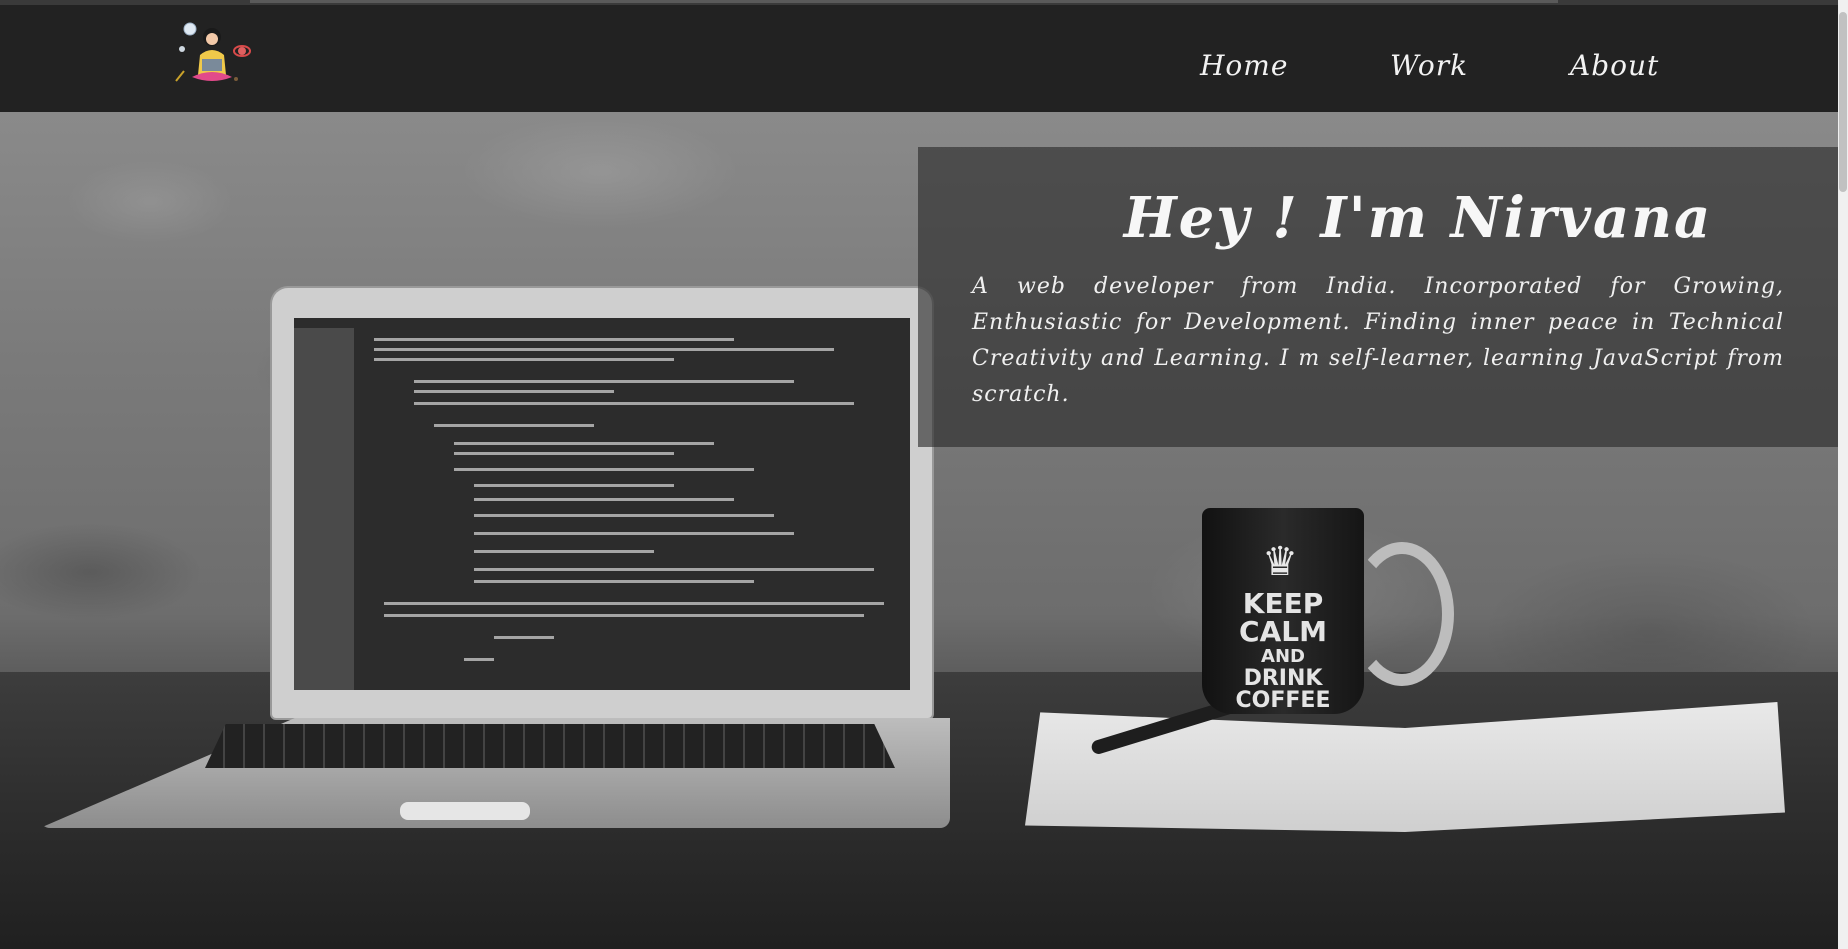  What do you see at coordinates (919, 58) in the screenshot?
I see `navbar: Home Work About` at bounding box center [919, 58].